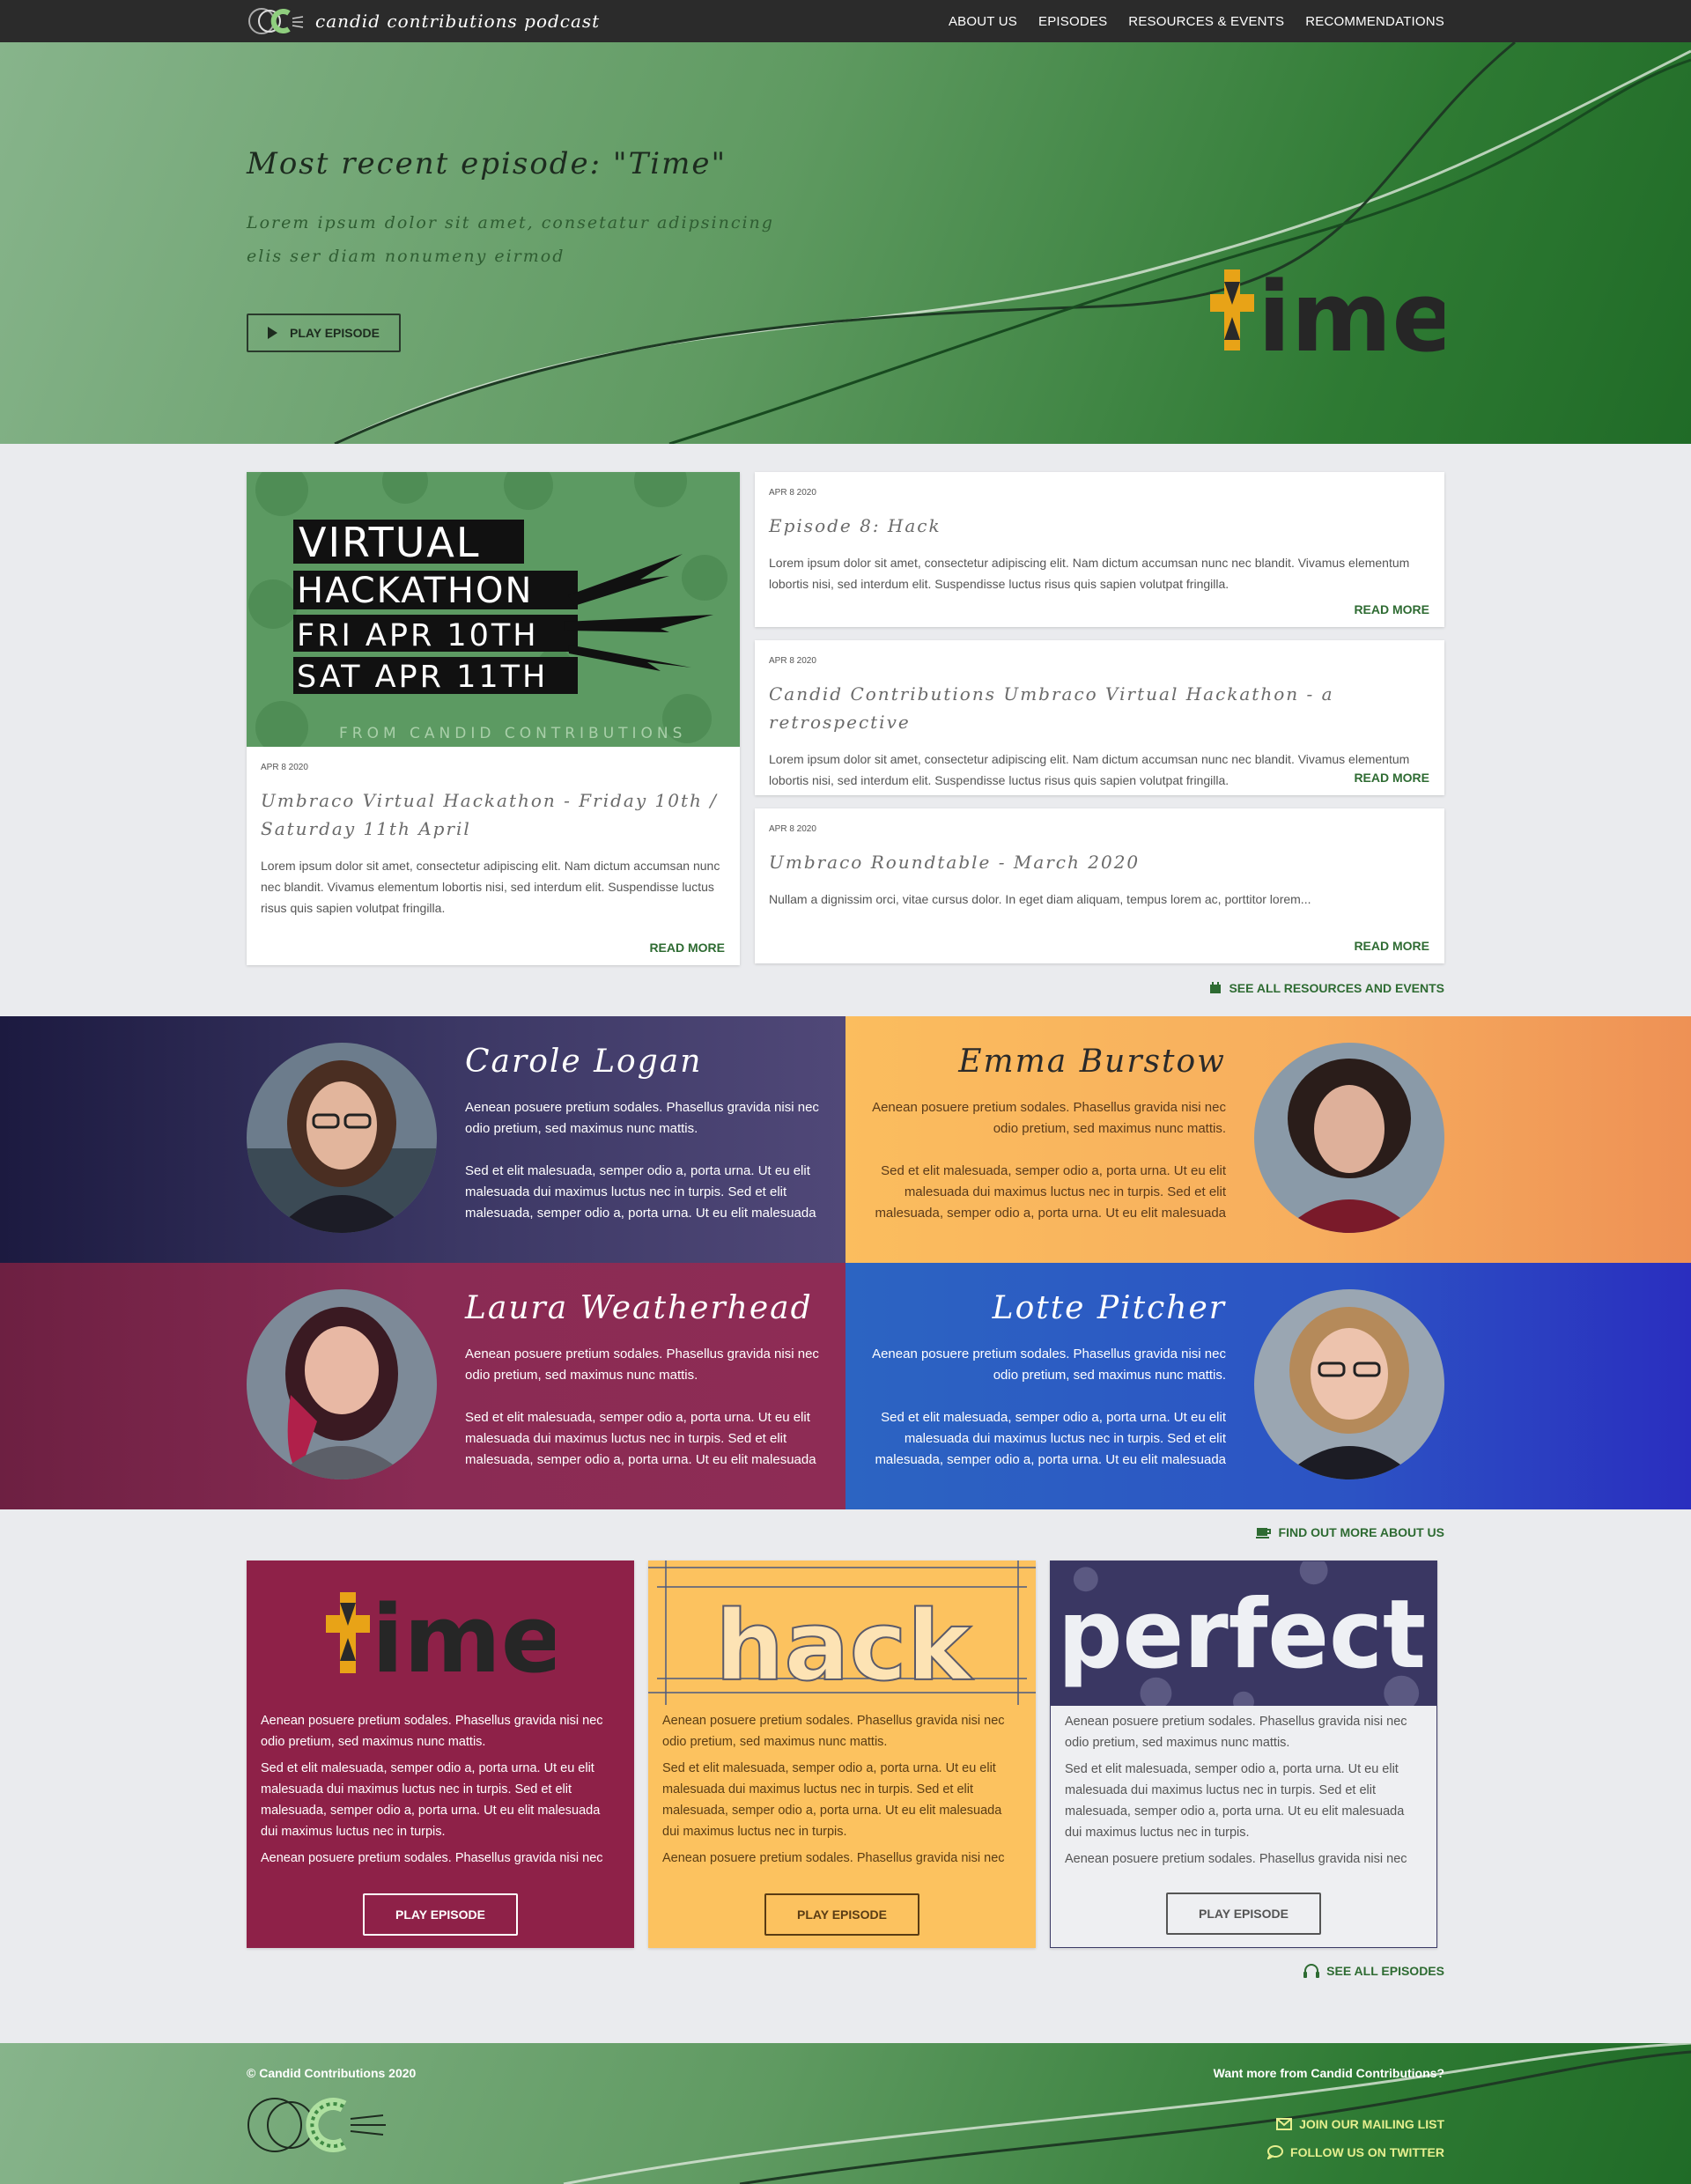 This screenshot has width=1691, height=2184. Describe the element at coordinates (415, 591) in the screenshot. I see `banner-line-2: HACKATHON` at that location.